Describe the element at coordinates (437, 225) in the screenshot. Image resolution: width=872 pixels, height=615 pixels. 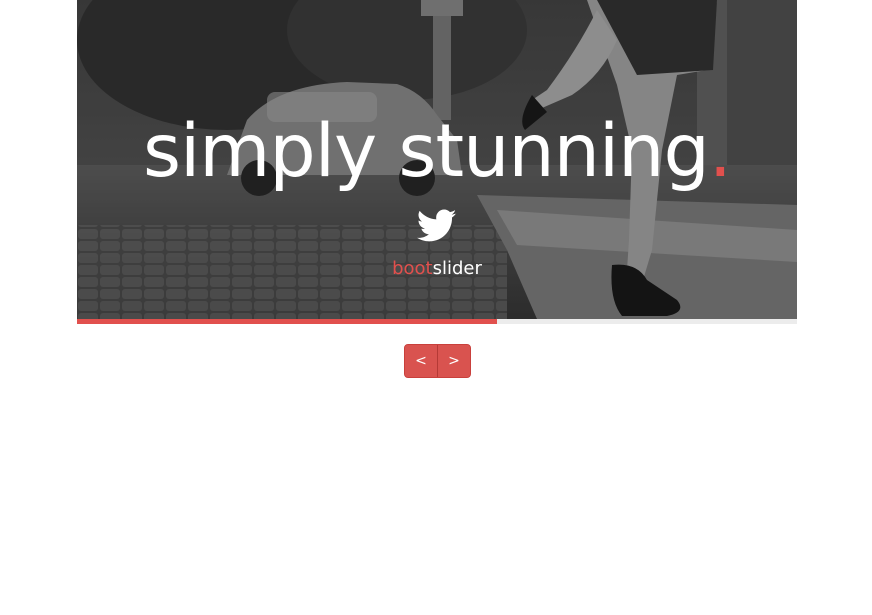
I see `twitter-icon` at that location.